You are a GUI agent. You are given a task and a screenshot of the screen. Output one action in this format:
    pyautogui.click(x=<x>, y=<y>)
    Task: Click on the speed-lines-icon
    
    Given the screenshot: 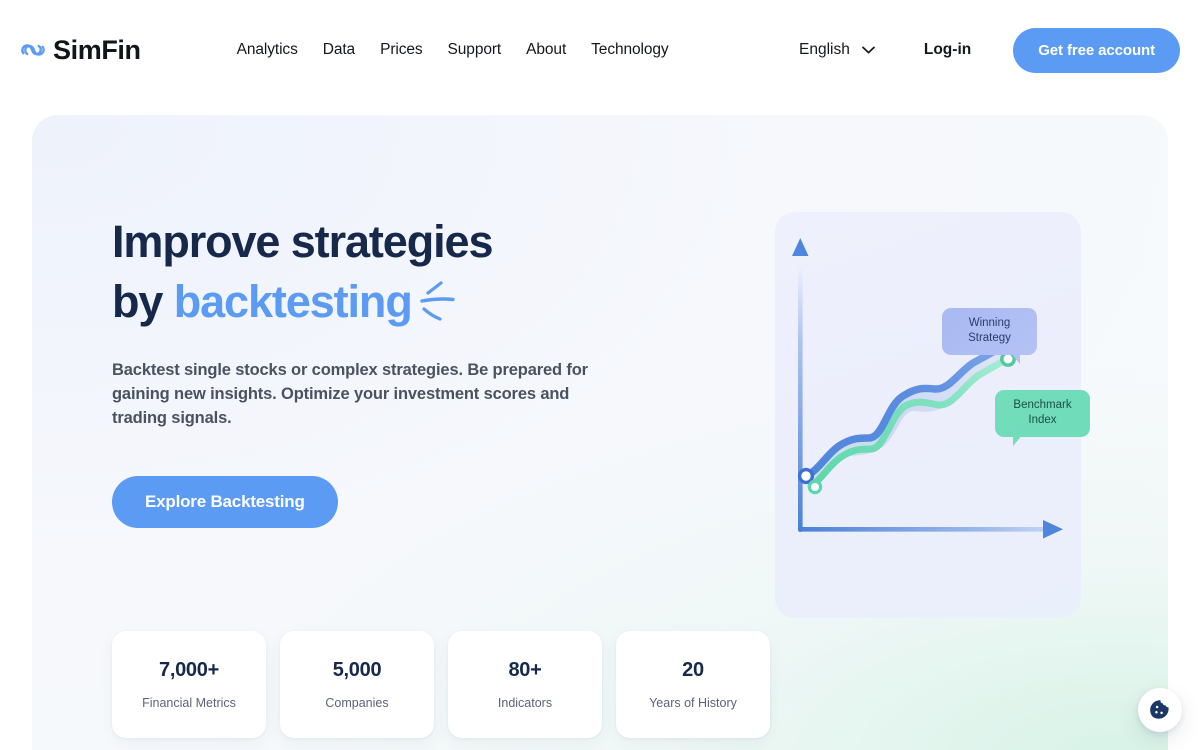 What is the action you would take?
    pyautogui.click(x=437, y=301)
    